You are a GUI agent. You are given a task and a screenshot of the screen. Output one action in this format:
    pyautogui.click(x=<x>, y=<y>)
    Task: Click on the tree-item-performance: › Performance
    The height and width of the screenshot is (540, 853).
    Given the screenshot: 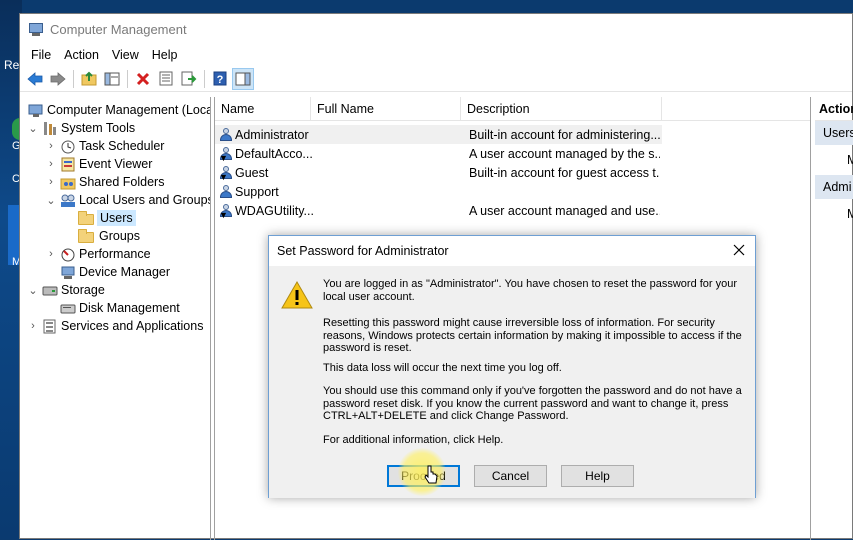 What is the action you would take?
    pyautogui.click(x=97, y=254)
    